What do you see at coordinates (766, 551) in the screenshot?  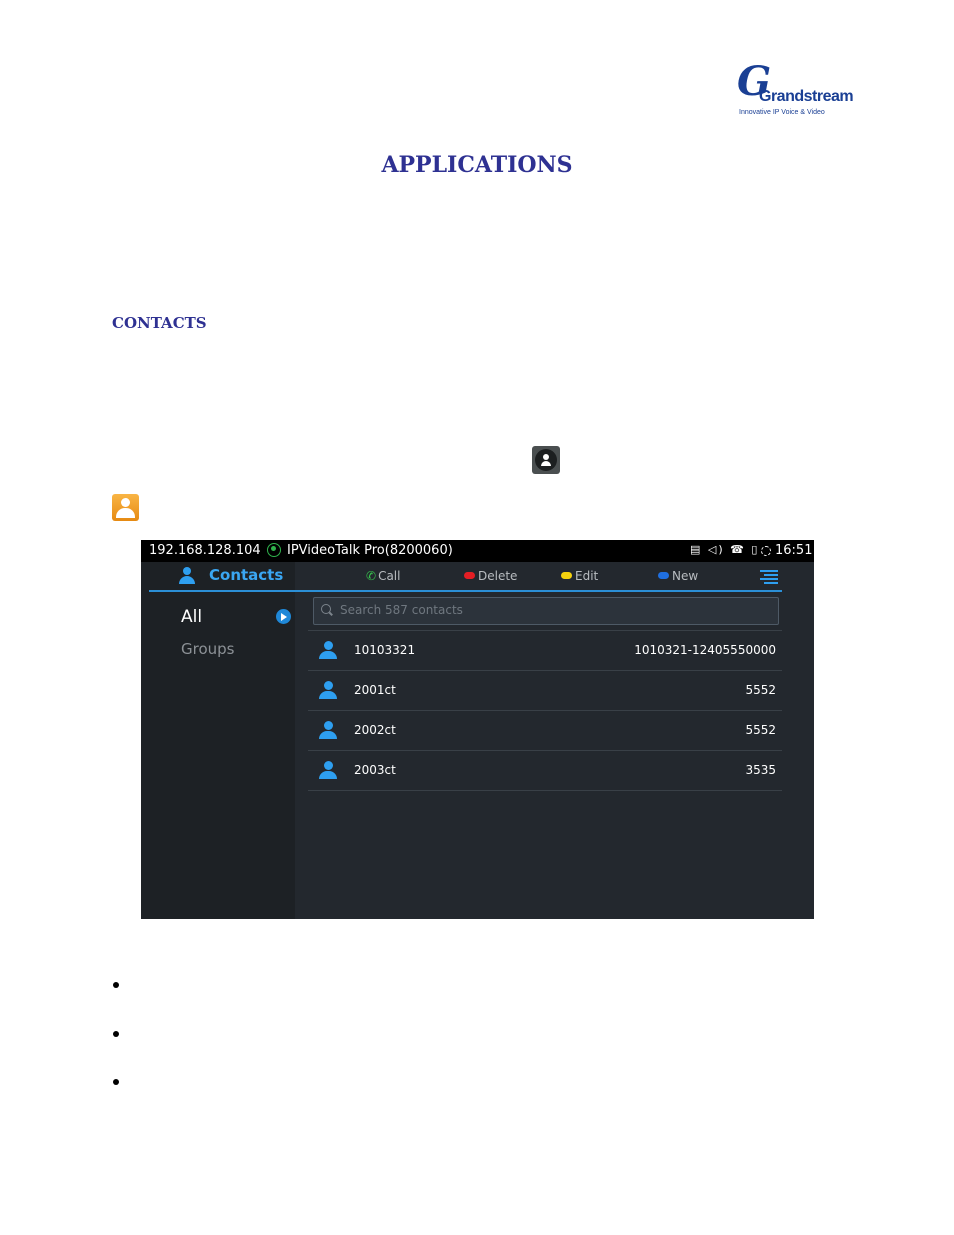 I see `sync-icon` at bounding box center [766, 551].